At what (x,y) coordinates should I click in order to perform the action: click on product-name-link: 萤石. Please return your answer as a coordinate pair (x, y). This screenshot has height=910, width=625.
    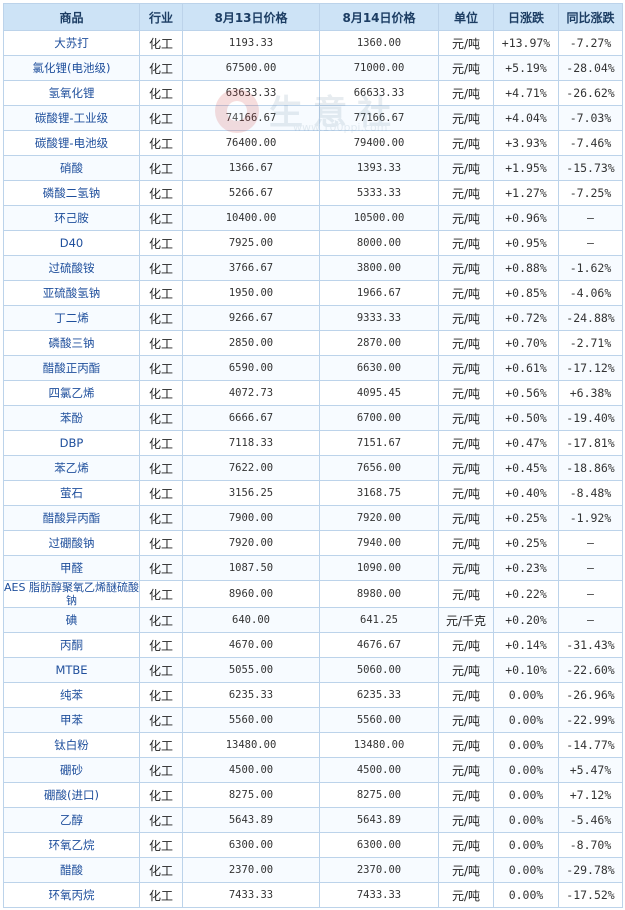
    Looking at the image, I should click on (71, 493).